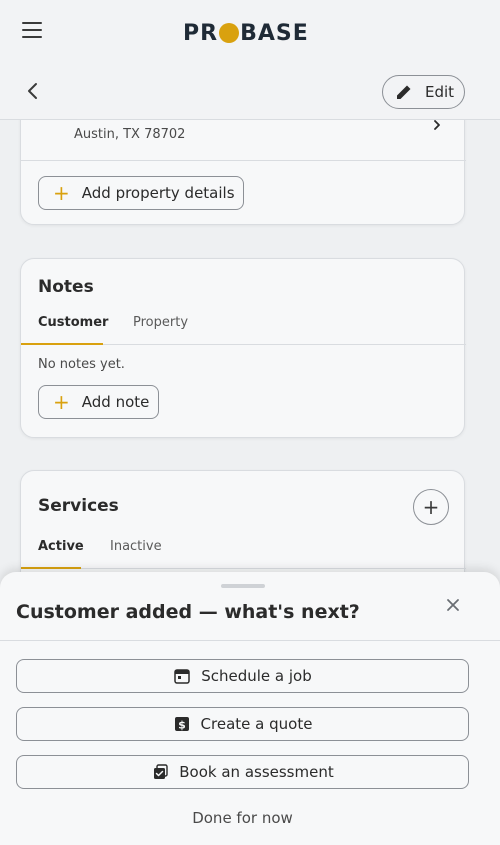 This screenshot has height=845, width=500. What do you see at coordinates (161, 771) in the screenshot?
I see `clipboard-check-icon` at bounding box center [161, 771].